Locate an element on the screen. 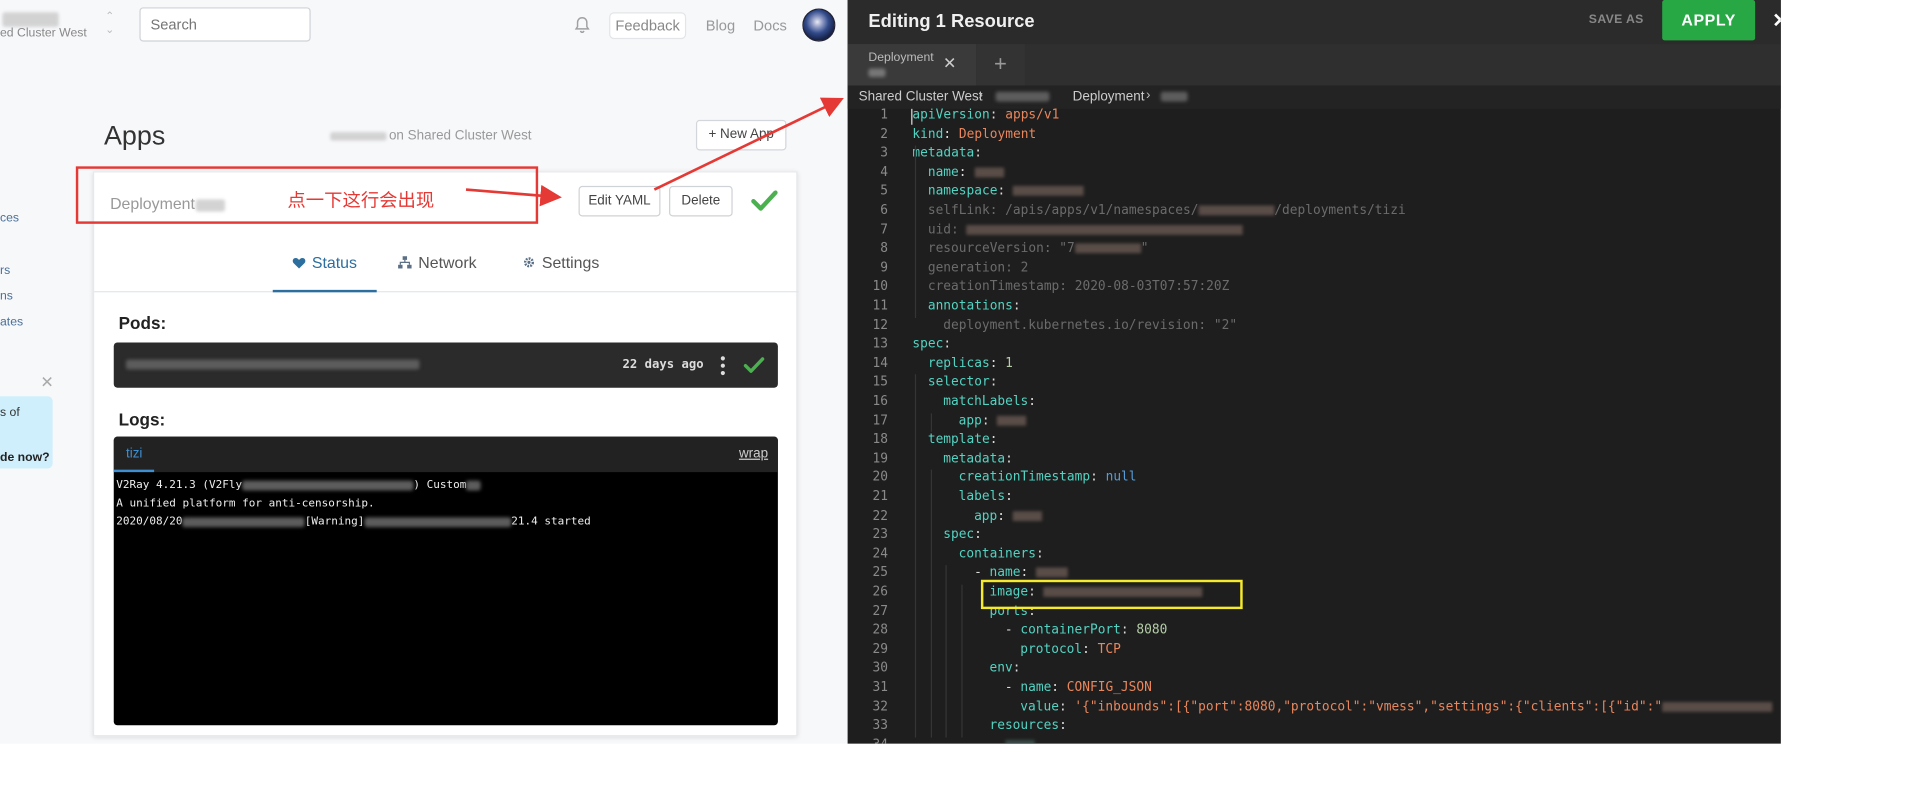 This screenshot has height=795, width=1908. new-app-button: + New App is located at coordinates (741, 135).